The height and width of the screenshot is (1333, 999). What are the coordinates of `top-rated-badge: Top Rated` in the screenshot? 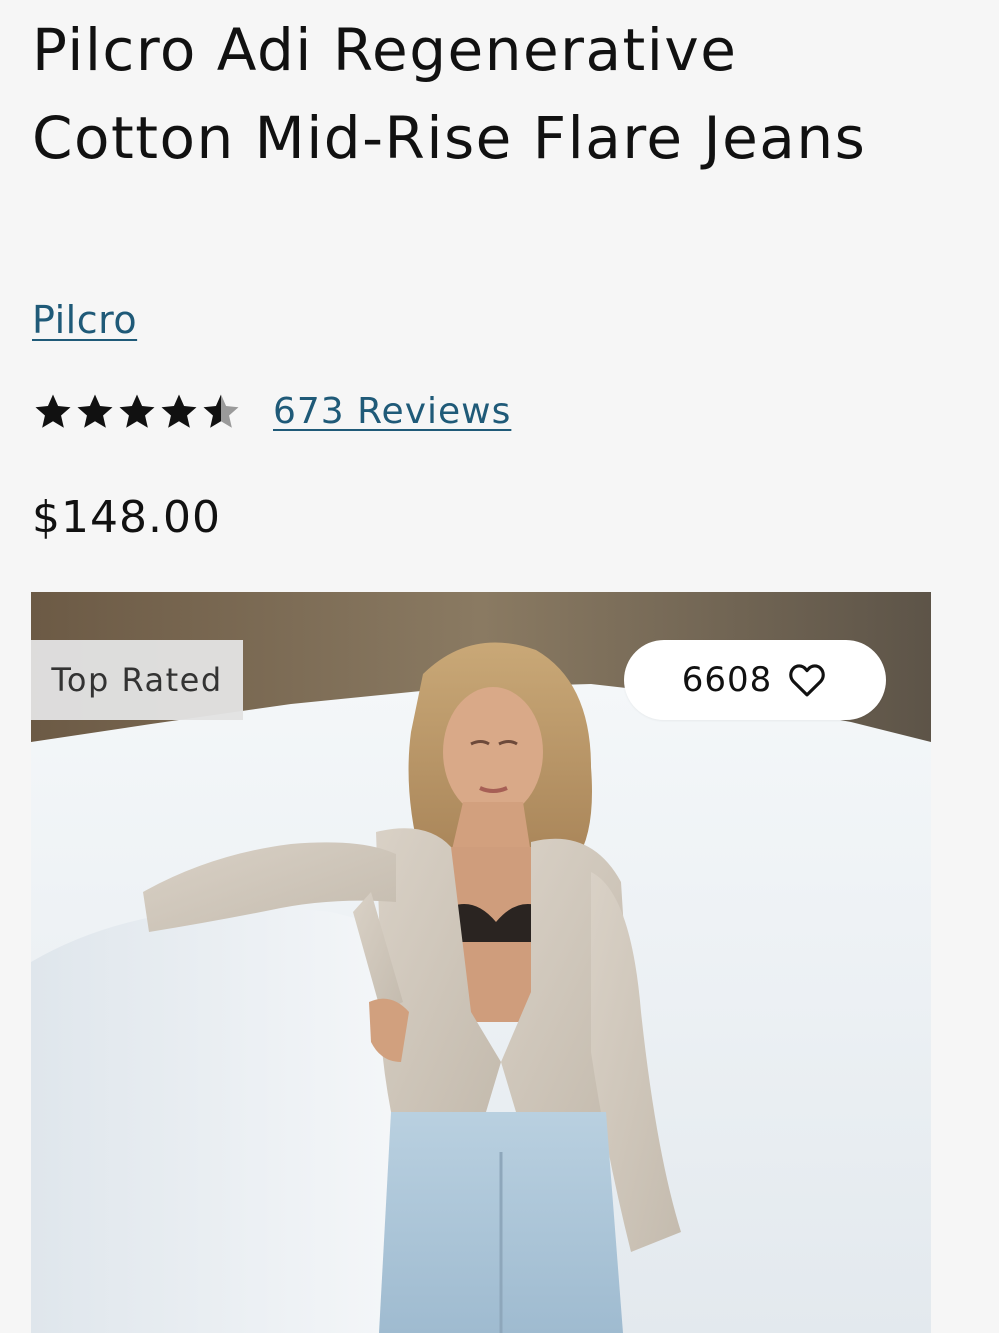 It's located at (137, 680).